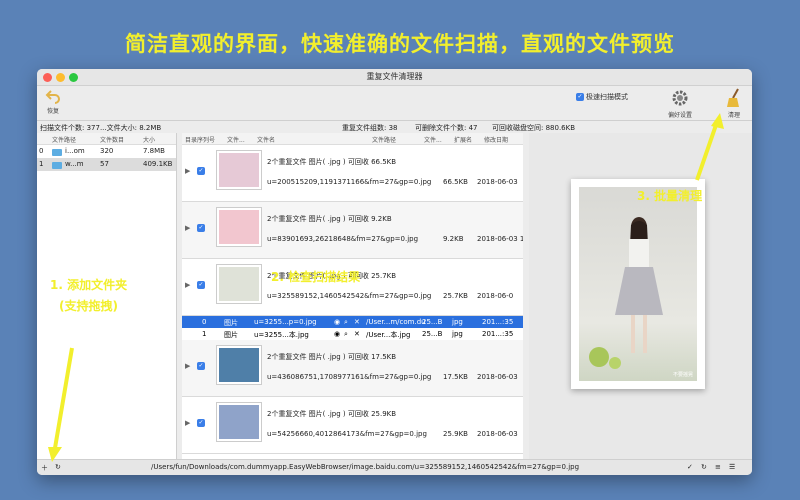  I want to click on arrow-head-add, so click(55, 454).